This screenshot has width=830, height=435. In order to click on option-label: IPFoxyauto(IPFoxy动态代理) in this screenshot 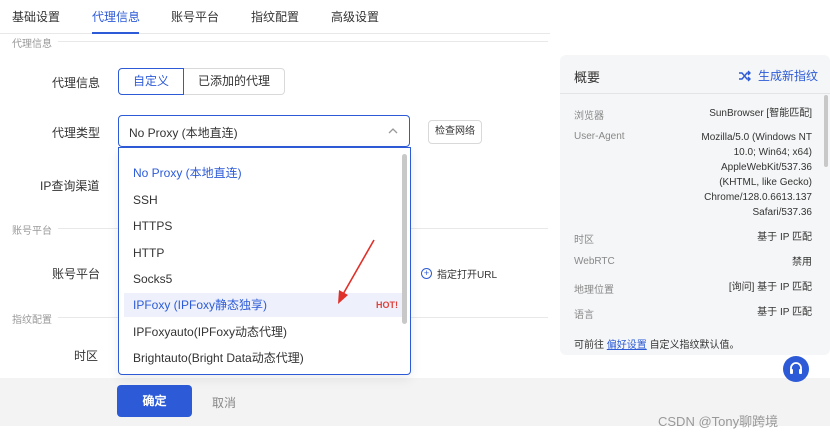, I will do `click(210, 332)`.